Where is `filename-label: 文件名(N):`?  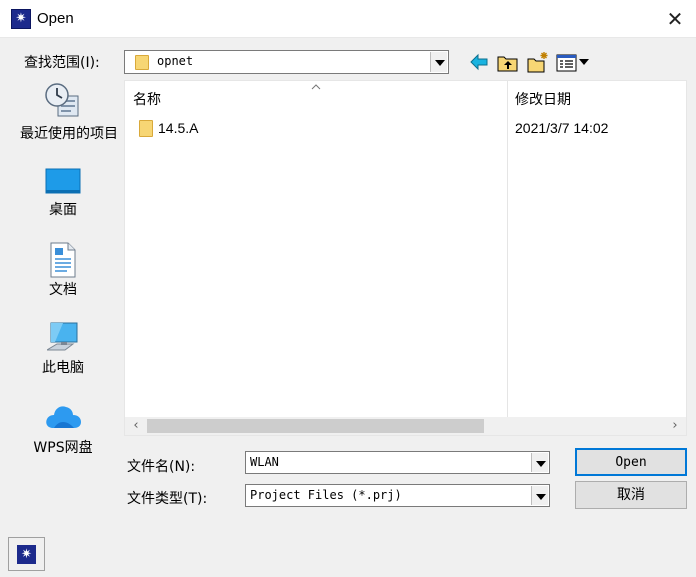
filename-label: 文件名(N): is located at coordinates (161, 467).